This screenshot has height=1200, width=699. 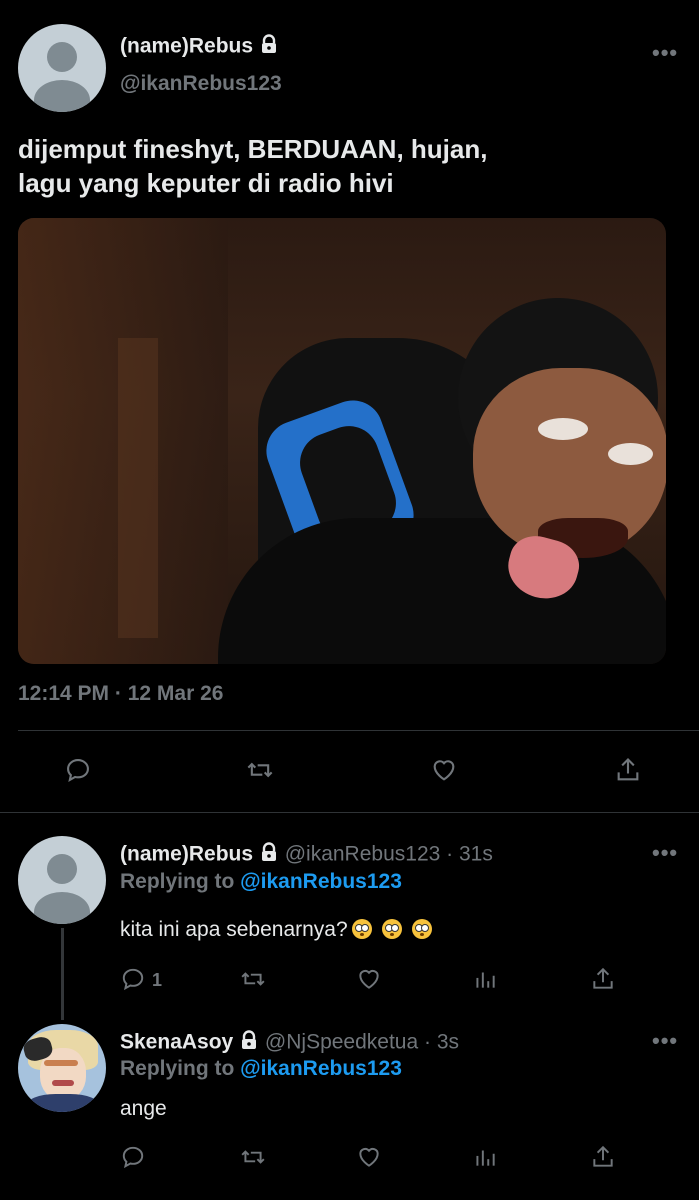 I want to click on thread-line, so click(x=62, y=974).